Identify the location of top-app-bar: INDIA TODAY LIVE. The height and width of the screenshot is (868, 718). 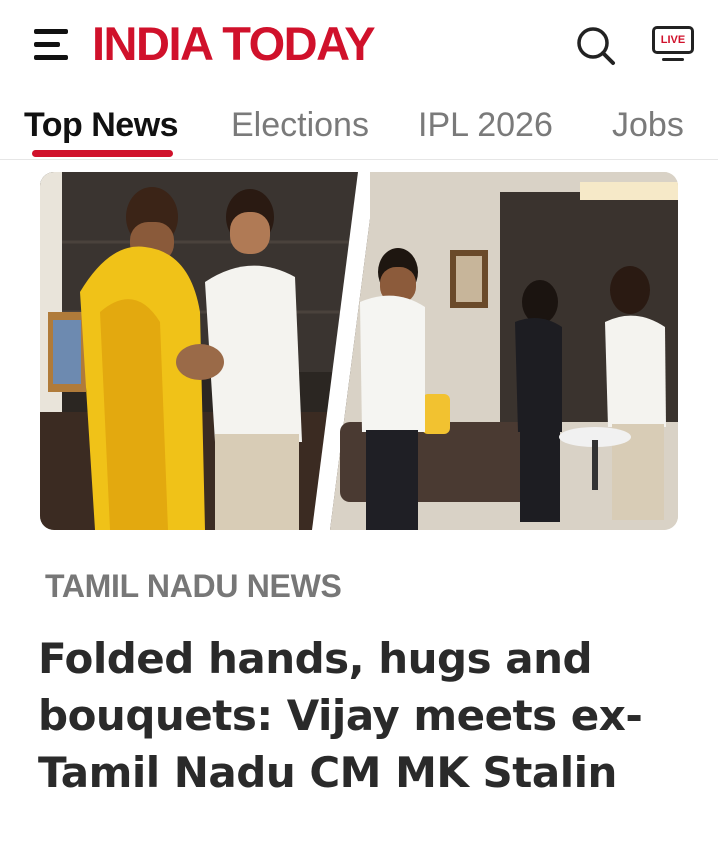
(359, 46).